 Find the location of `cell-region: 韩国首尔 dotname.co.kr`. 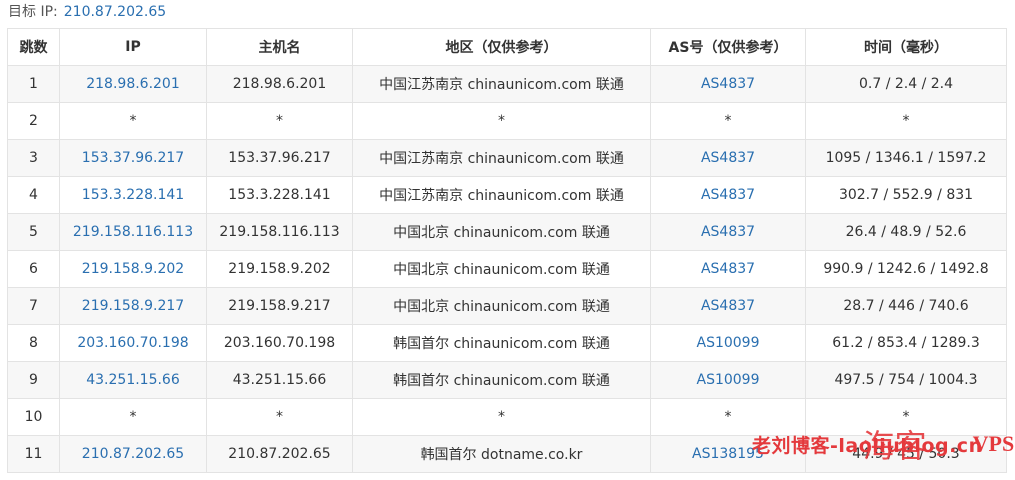

cell-region: 韩国首尔 dotname.co.kr is located at coordinates (501, 454).